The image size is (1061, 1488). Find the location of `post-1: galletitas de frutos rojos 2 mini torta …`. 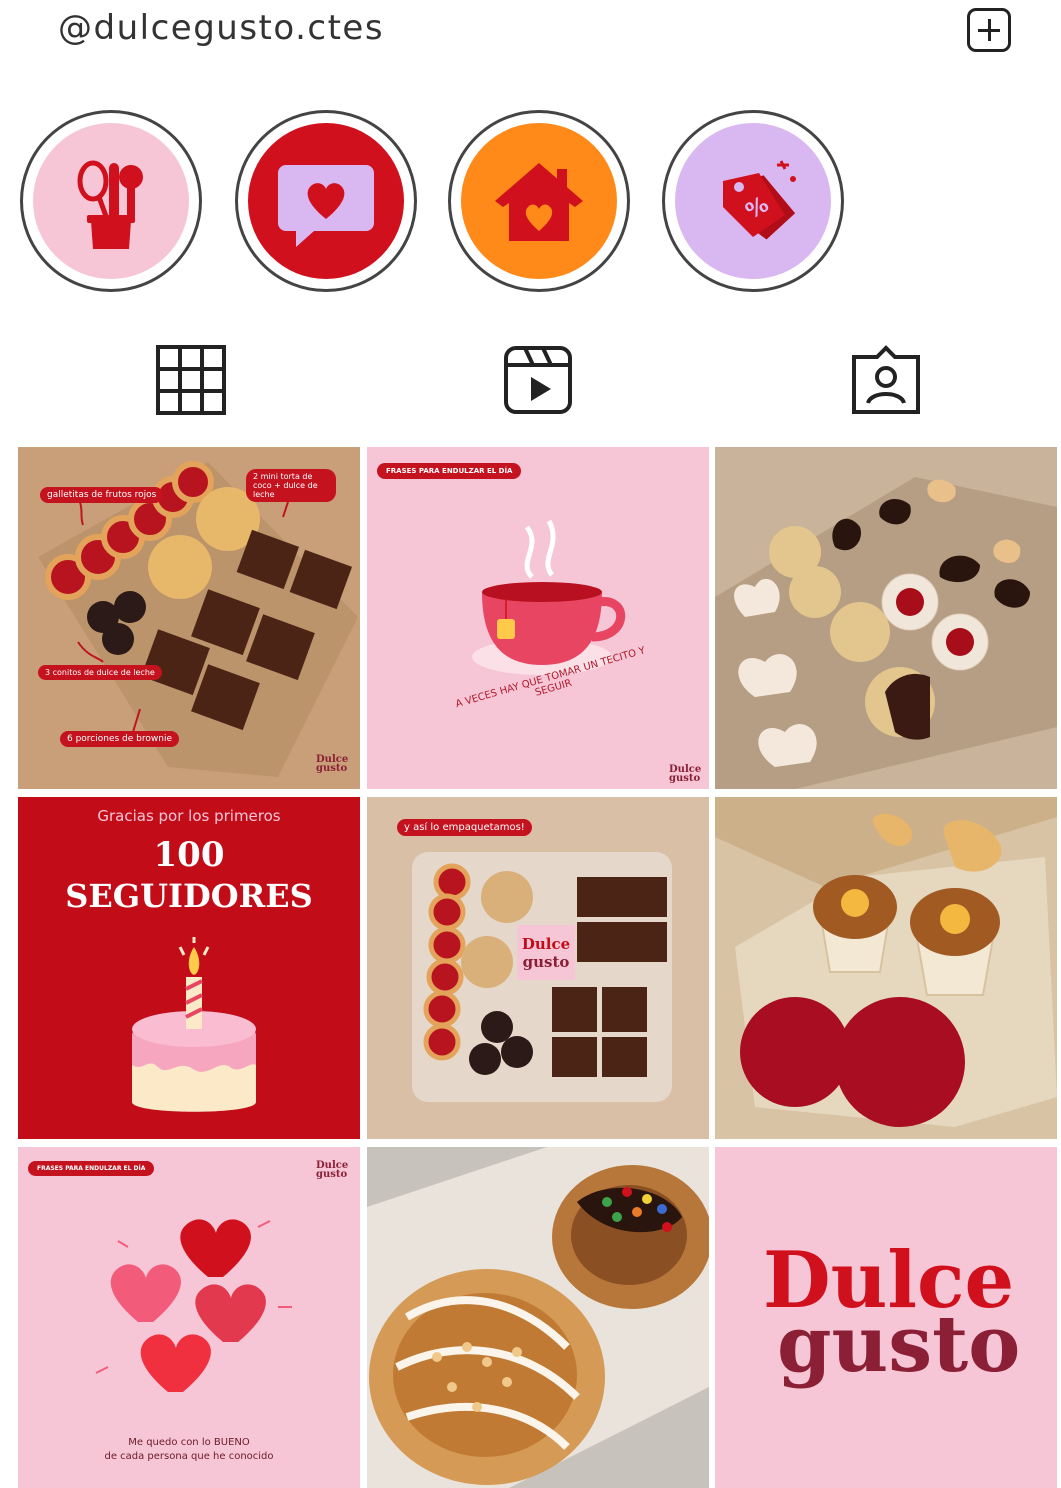

post-1: galletitas de frutos rojos 2 mini torta … is located at coordinates (189, 618).